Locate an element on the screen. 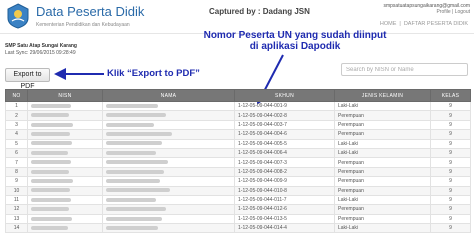 The image size is (474, 247). search-input is located at coordinates (404, 69).